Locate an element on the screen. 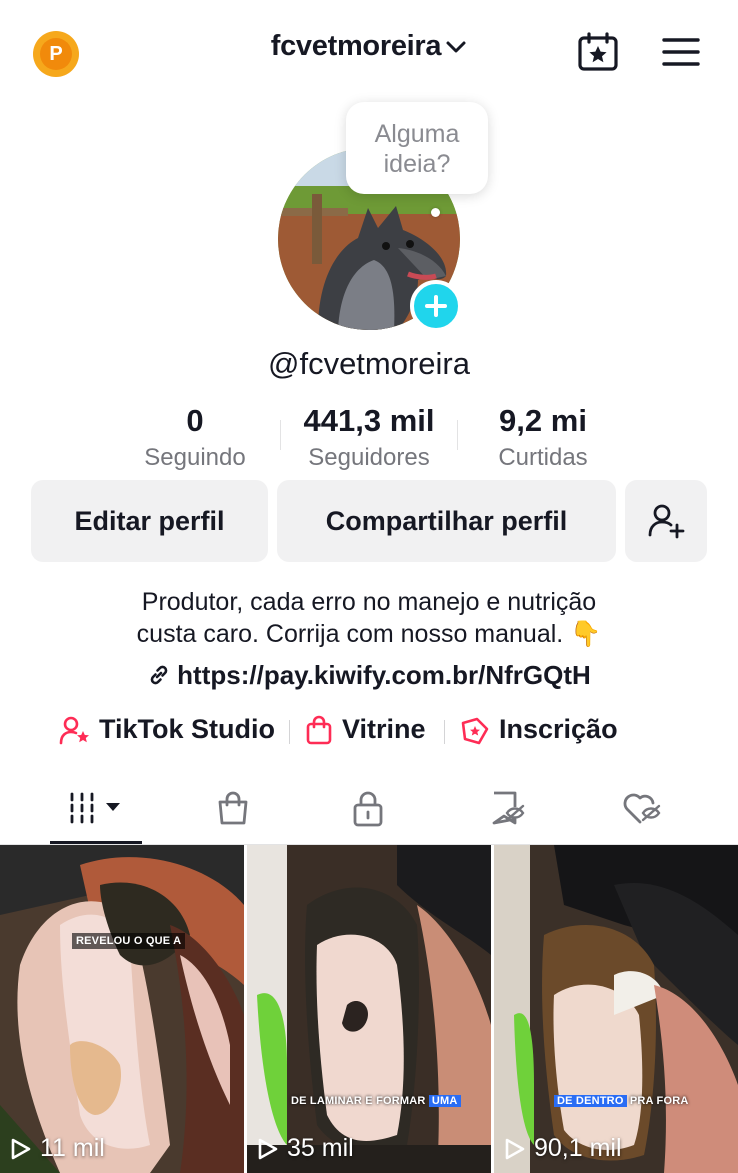 The width and height of the screenshot is (738, 1173). shortcut-label: Inscrição is located at coordinates (558, 729).